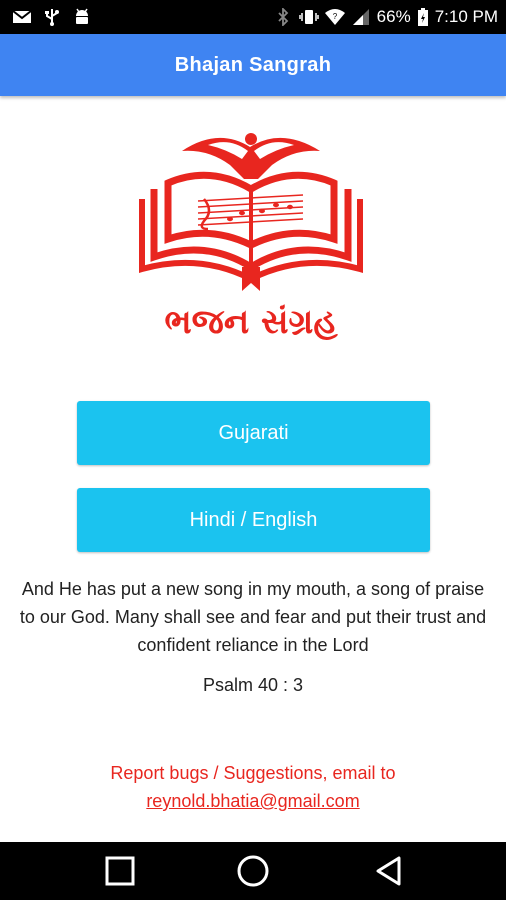 This screenshot has width=506, height=900. Describe the element at coordinates (253, 773) in the screenshot. I see `report-bugs-text: Report bugs / Suggestions, email to` at that location.